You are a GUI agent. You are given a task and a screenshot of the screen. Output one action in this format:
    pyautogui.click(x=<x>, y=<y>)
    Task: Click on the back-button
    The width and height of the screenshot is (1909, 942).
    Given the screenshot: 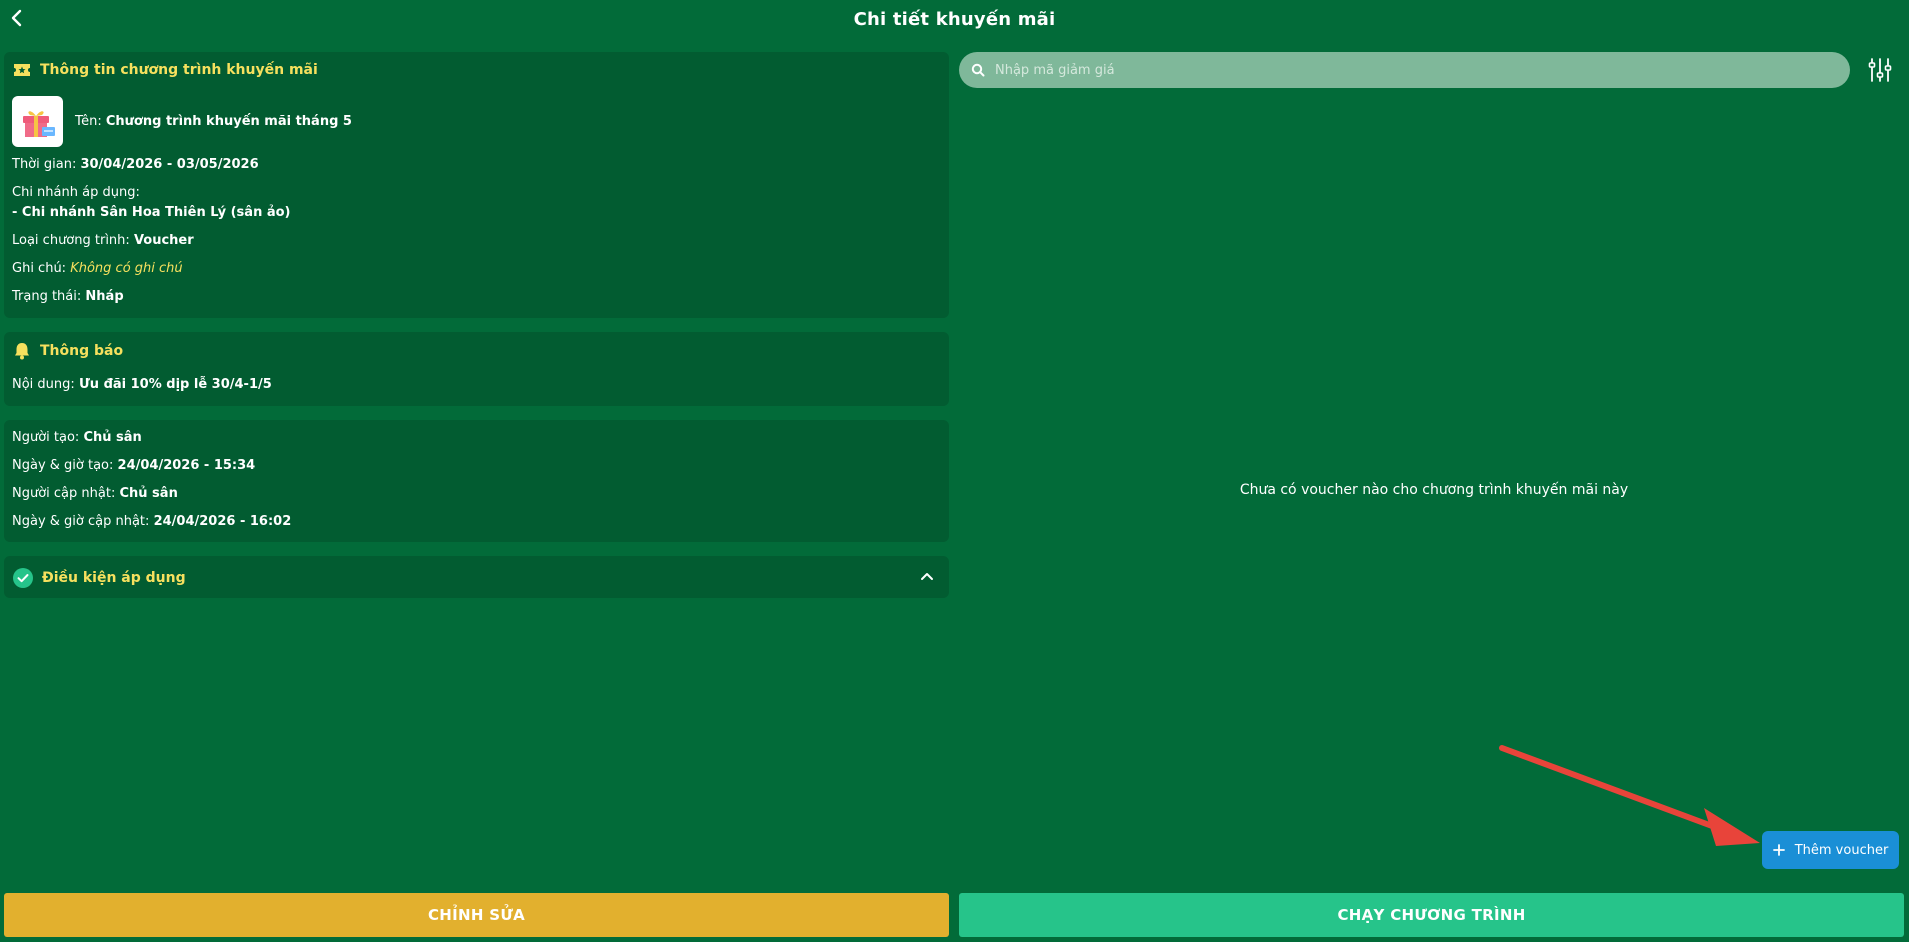 What is the action you would take?
    pyautogui.click(x=17, y=18)
    